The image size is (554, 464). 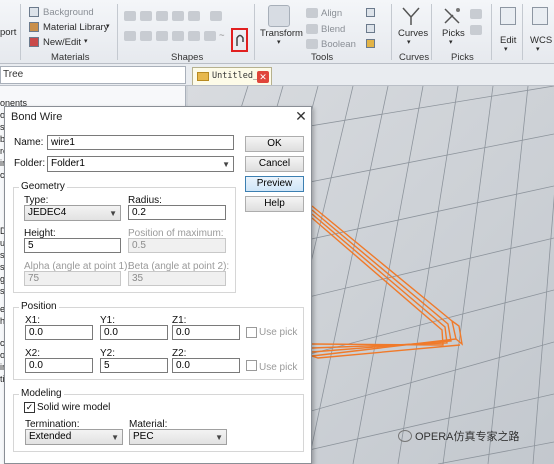 What do you see at coordinates (177, 212) in the screenshot?
I see `radius-field: 0.2` at bounding box center [177, 212].